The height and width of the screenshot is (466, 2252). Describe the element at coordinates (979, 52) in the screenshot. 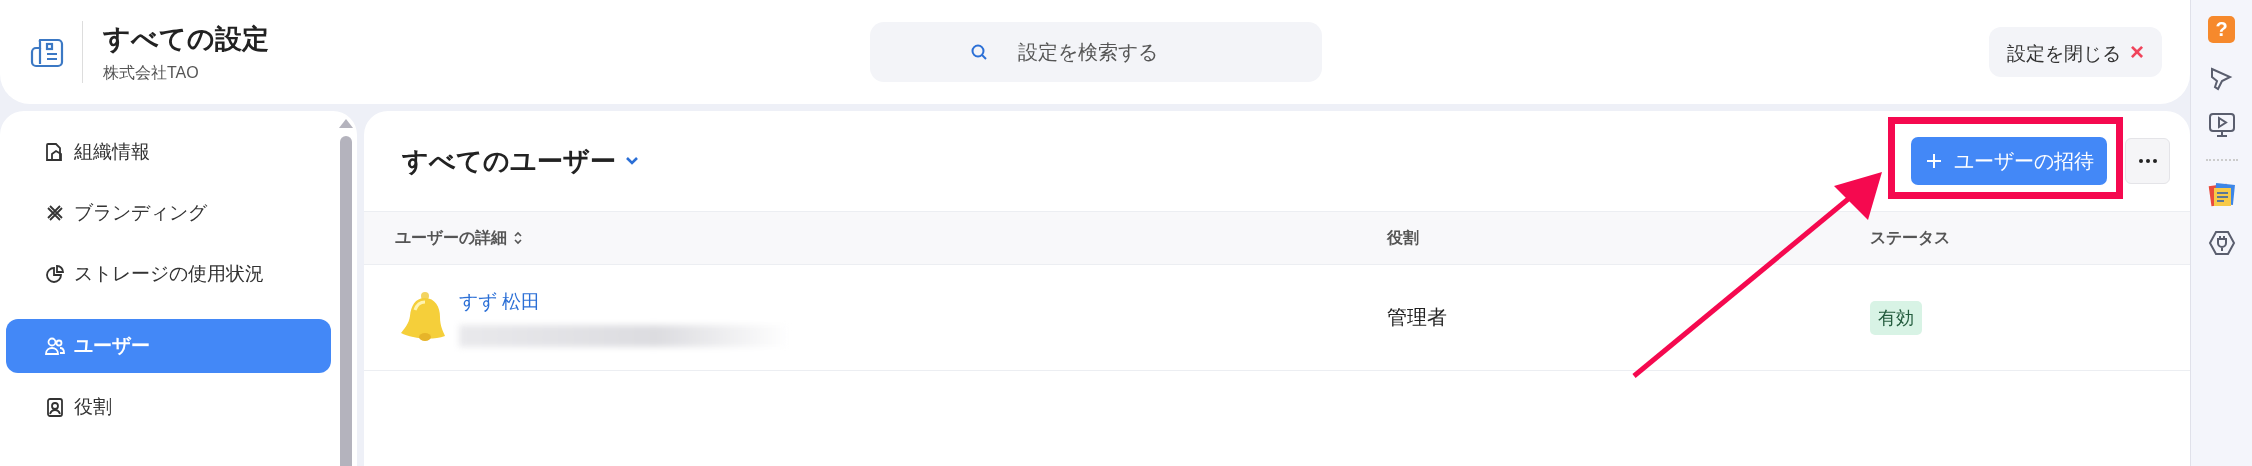

I see `search-icon` at that location.